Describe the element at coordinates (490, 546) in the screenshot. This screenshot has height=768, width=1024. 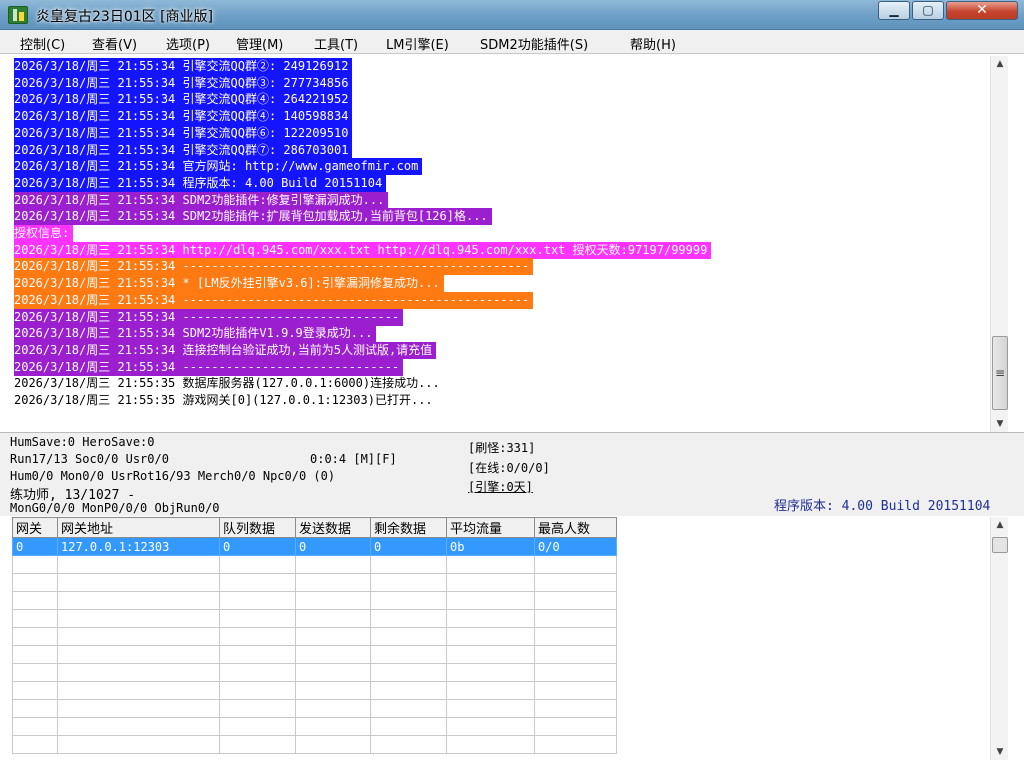
I see `table-cell: 0b` at that location.